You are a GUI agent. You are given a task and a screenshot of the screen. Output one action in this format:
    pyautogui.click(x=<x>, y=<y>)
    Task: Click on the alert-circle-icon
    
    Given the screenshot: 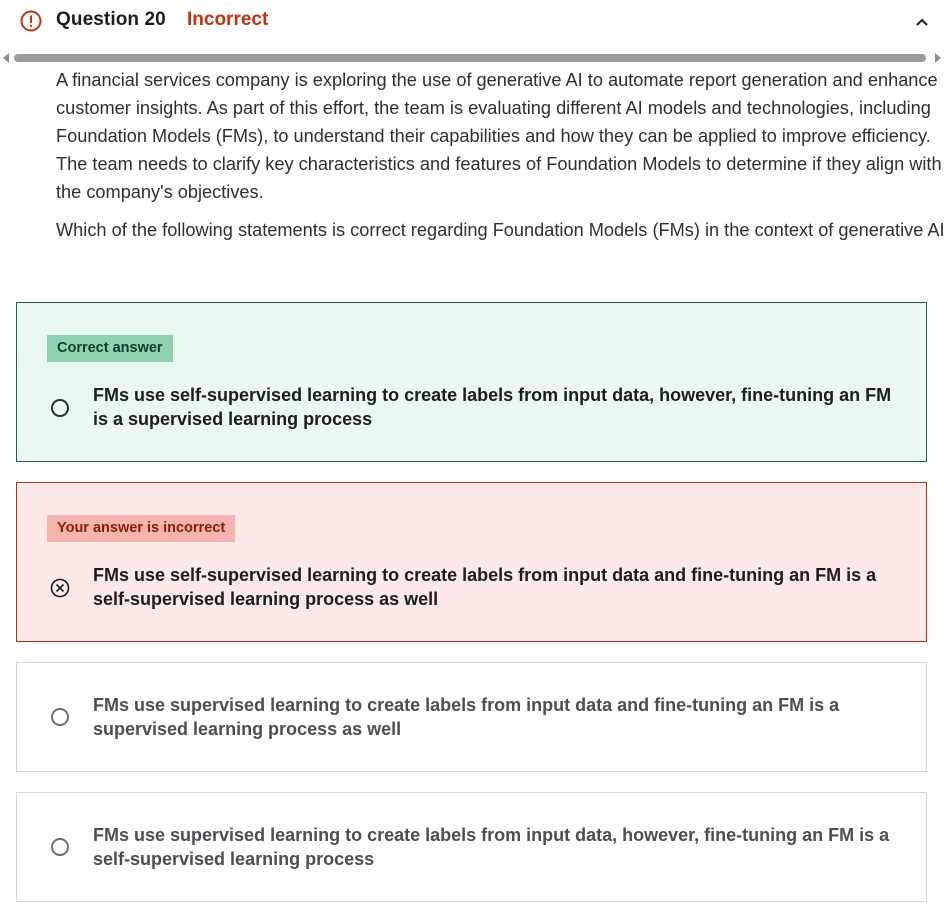 What is the action you would take?
    pyautogui.click(x=31, y=21)
    